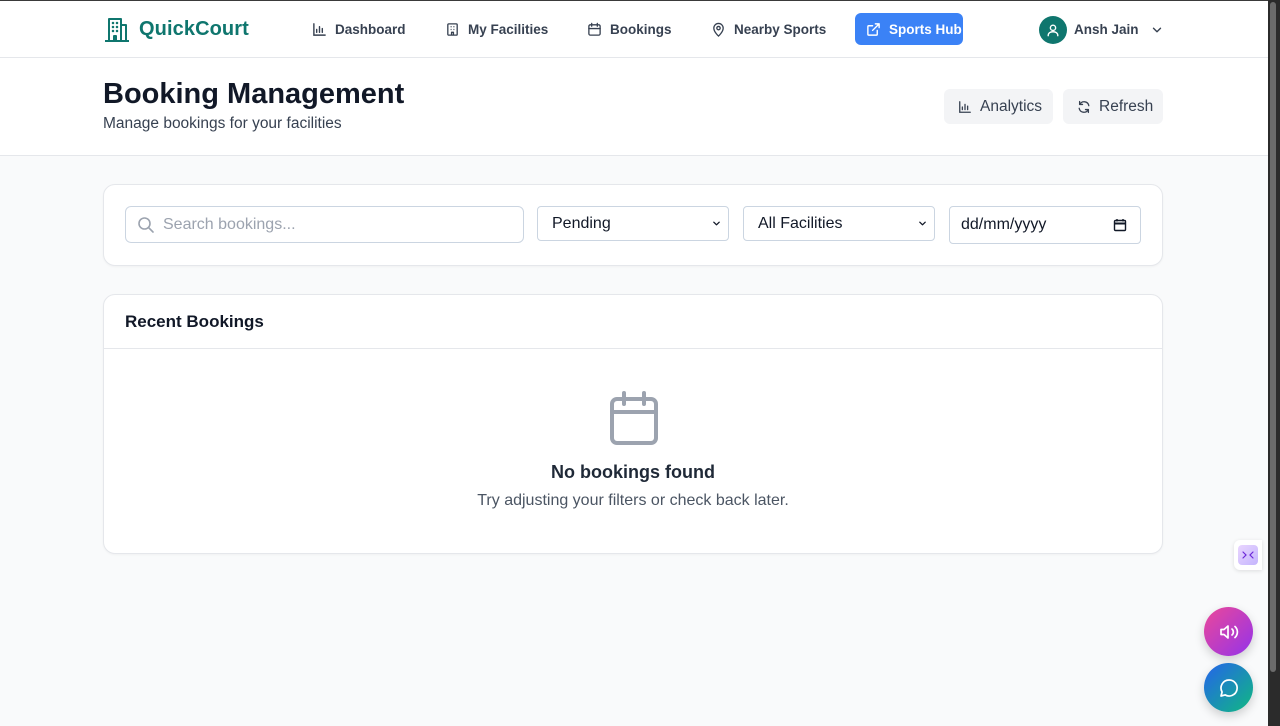 The height and width of the screenshot is (726, 1280). What do you see at coordinates (452, 29) in the screenshot?
I see `building-icon` at bounding box center [452, 29].